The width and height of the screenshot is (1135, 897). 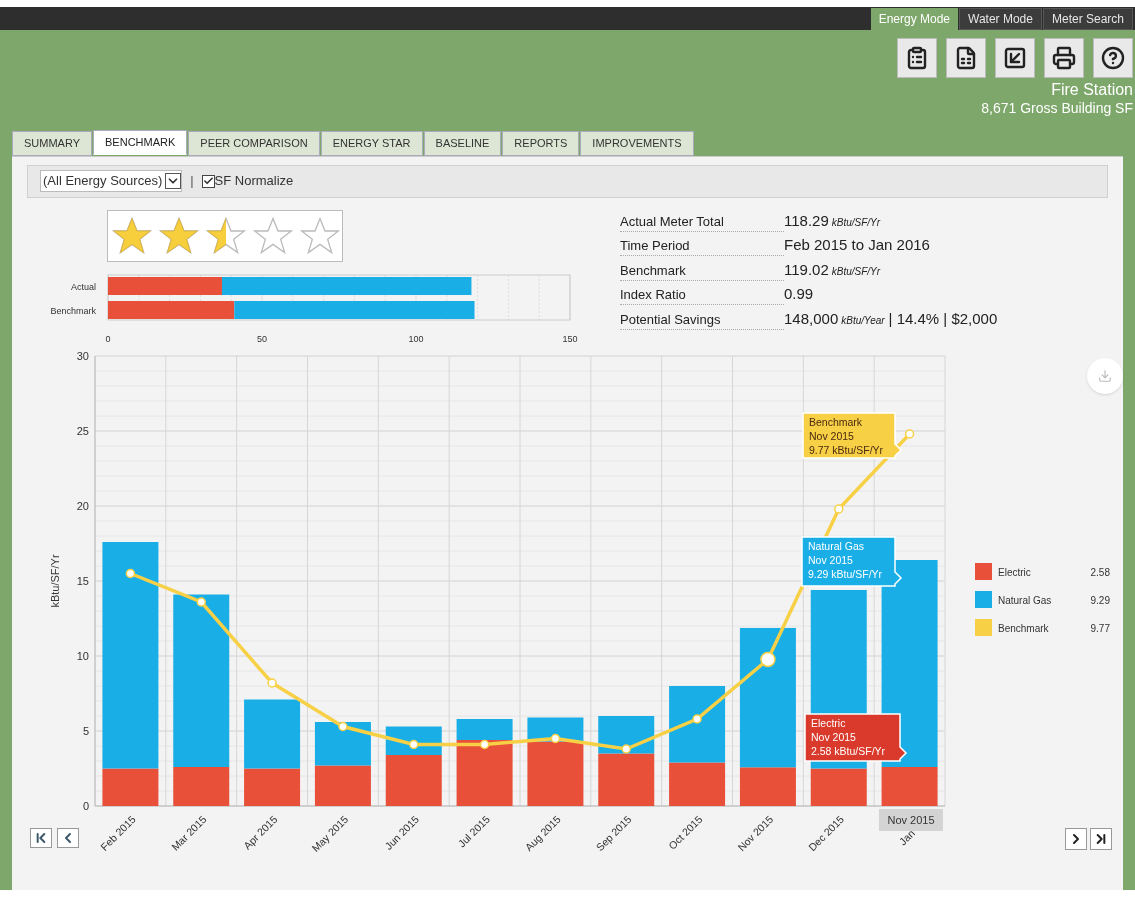 What do you see at coordinates (68, 837) in the screenshot?
I see `previous-button` at bounding box center [68, 837].